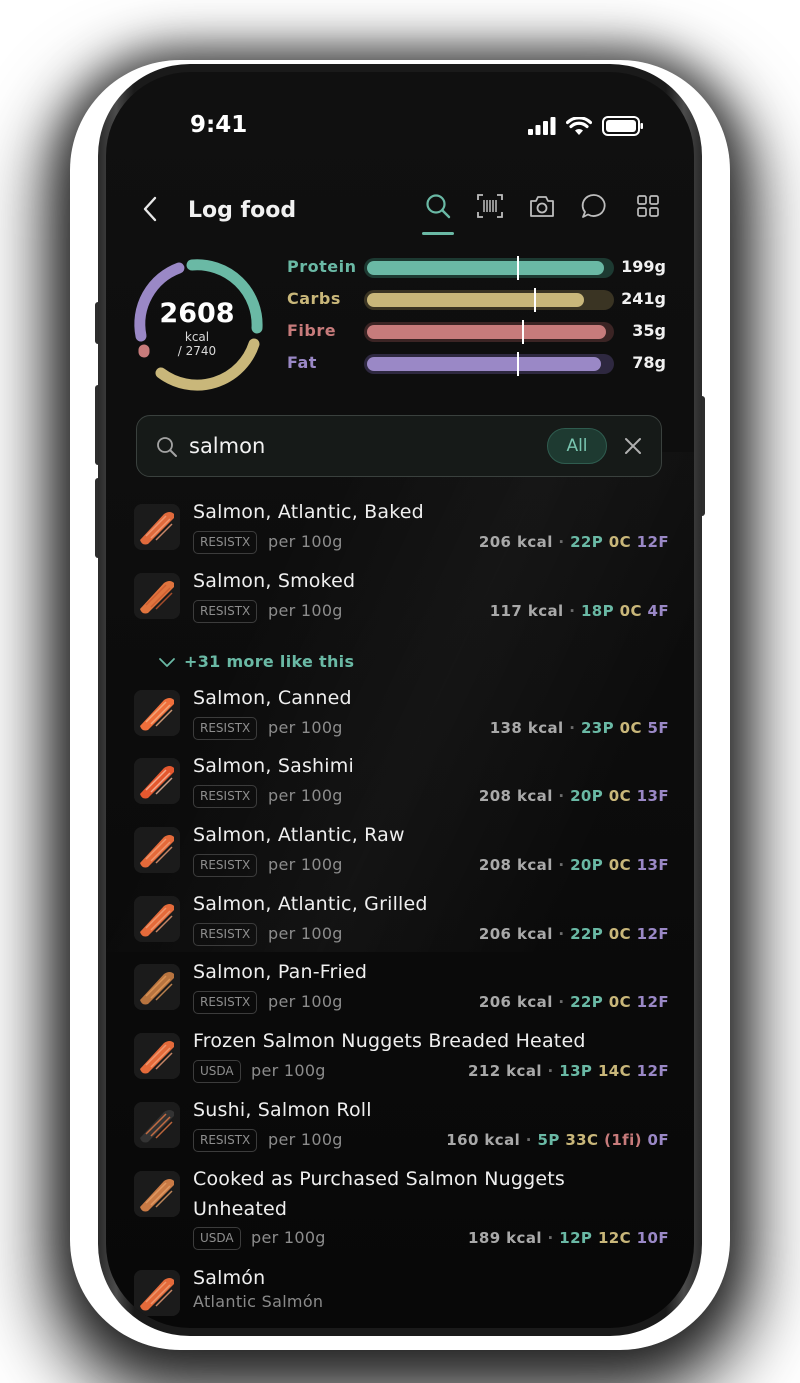 The width and height of the screenshot is (800, 1383). Describe the element at coordinates (542, 206) in the screenshot. I see `tab-camera` at that location.